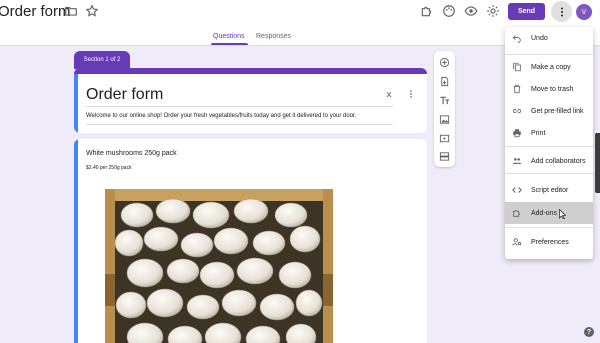 Image resolution: width=600 pixels, height=343 pixels. What do you see at coordinates (584, 12) in the screenshot?
I see `avatar: V` at bounding box center [584, 12].